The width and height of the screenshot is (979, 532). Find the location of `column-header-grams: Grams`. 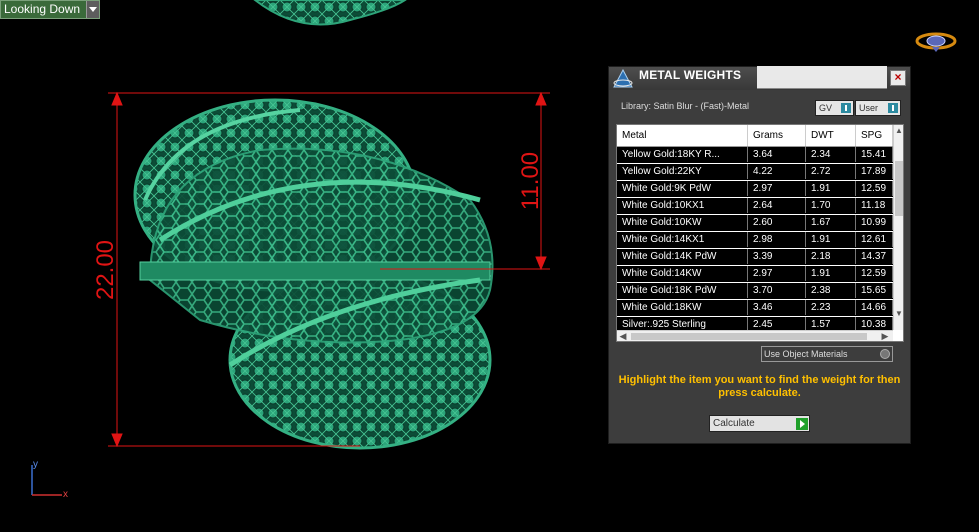

column-header-grams: Grams is located at coordinates (777, 135).